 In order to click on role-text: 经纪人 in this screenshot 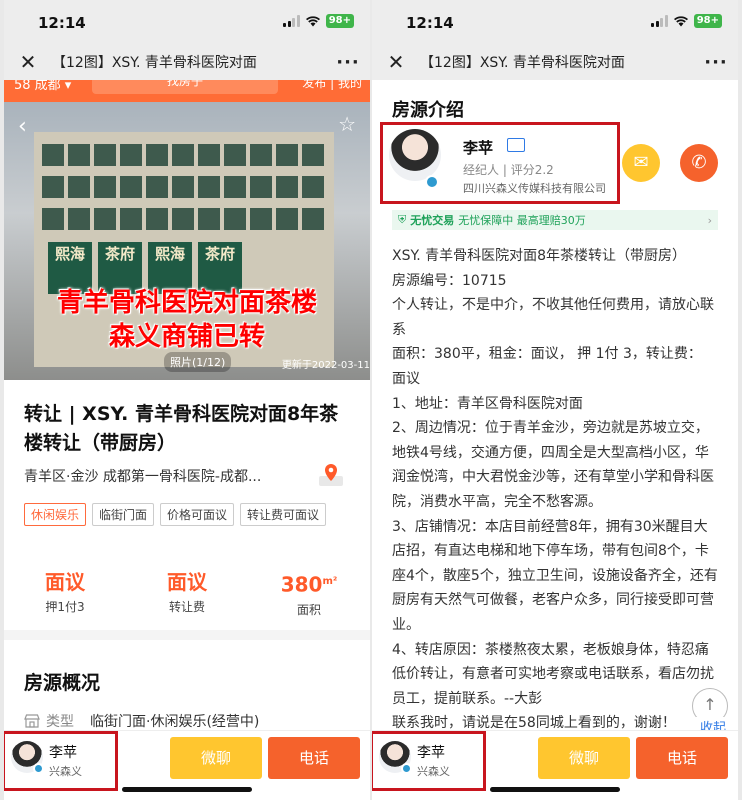, I will do `click(481, 170)`.